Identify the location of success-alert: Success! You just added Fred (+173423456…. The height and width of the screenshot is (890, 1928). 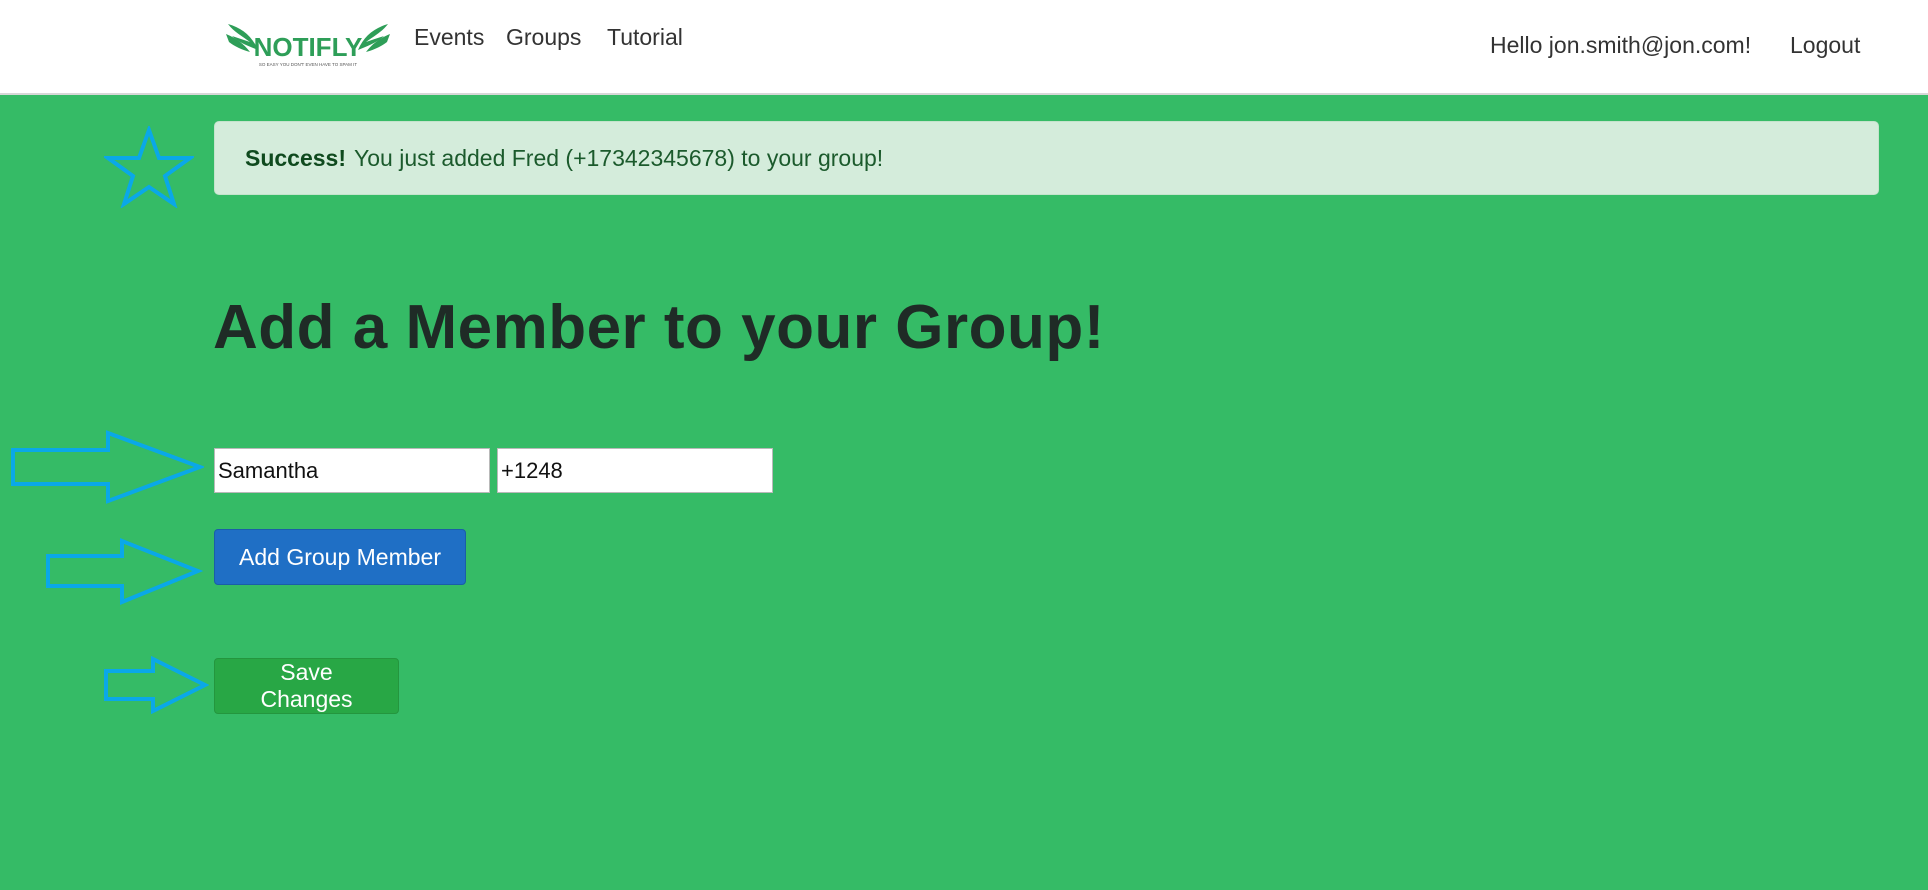
(1046, 158).